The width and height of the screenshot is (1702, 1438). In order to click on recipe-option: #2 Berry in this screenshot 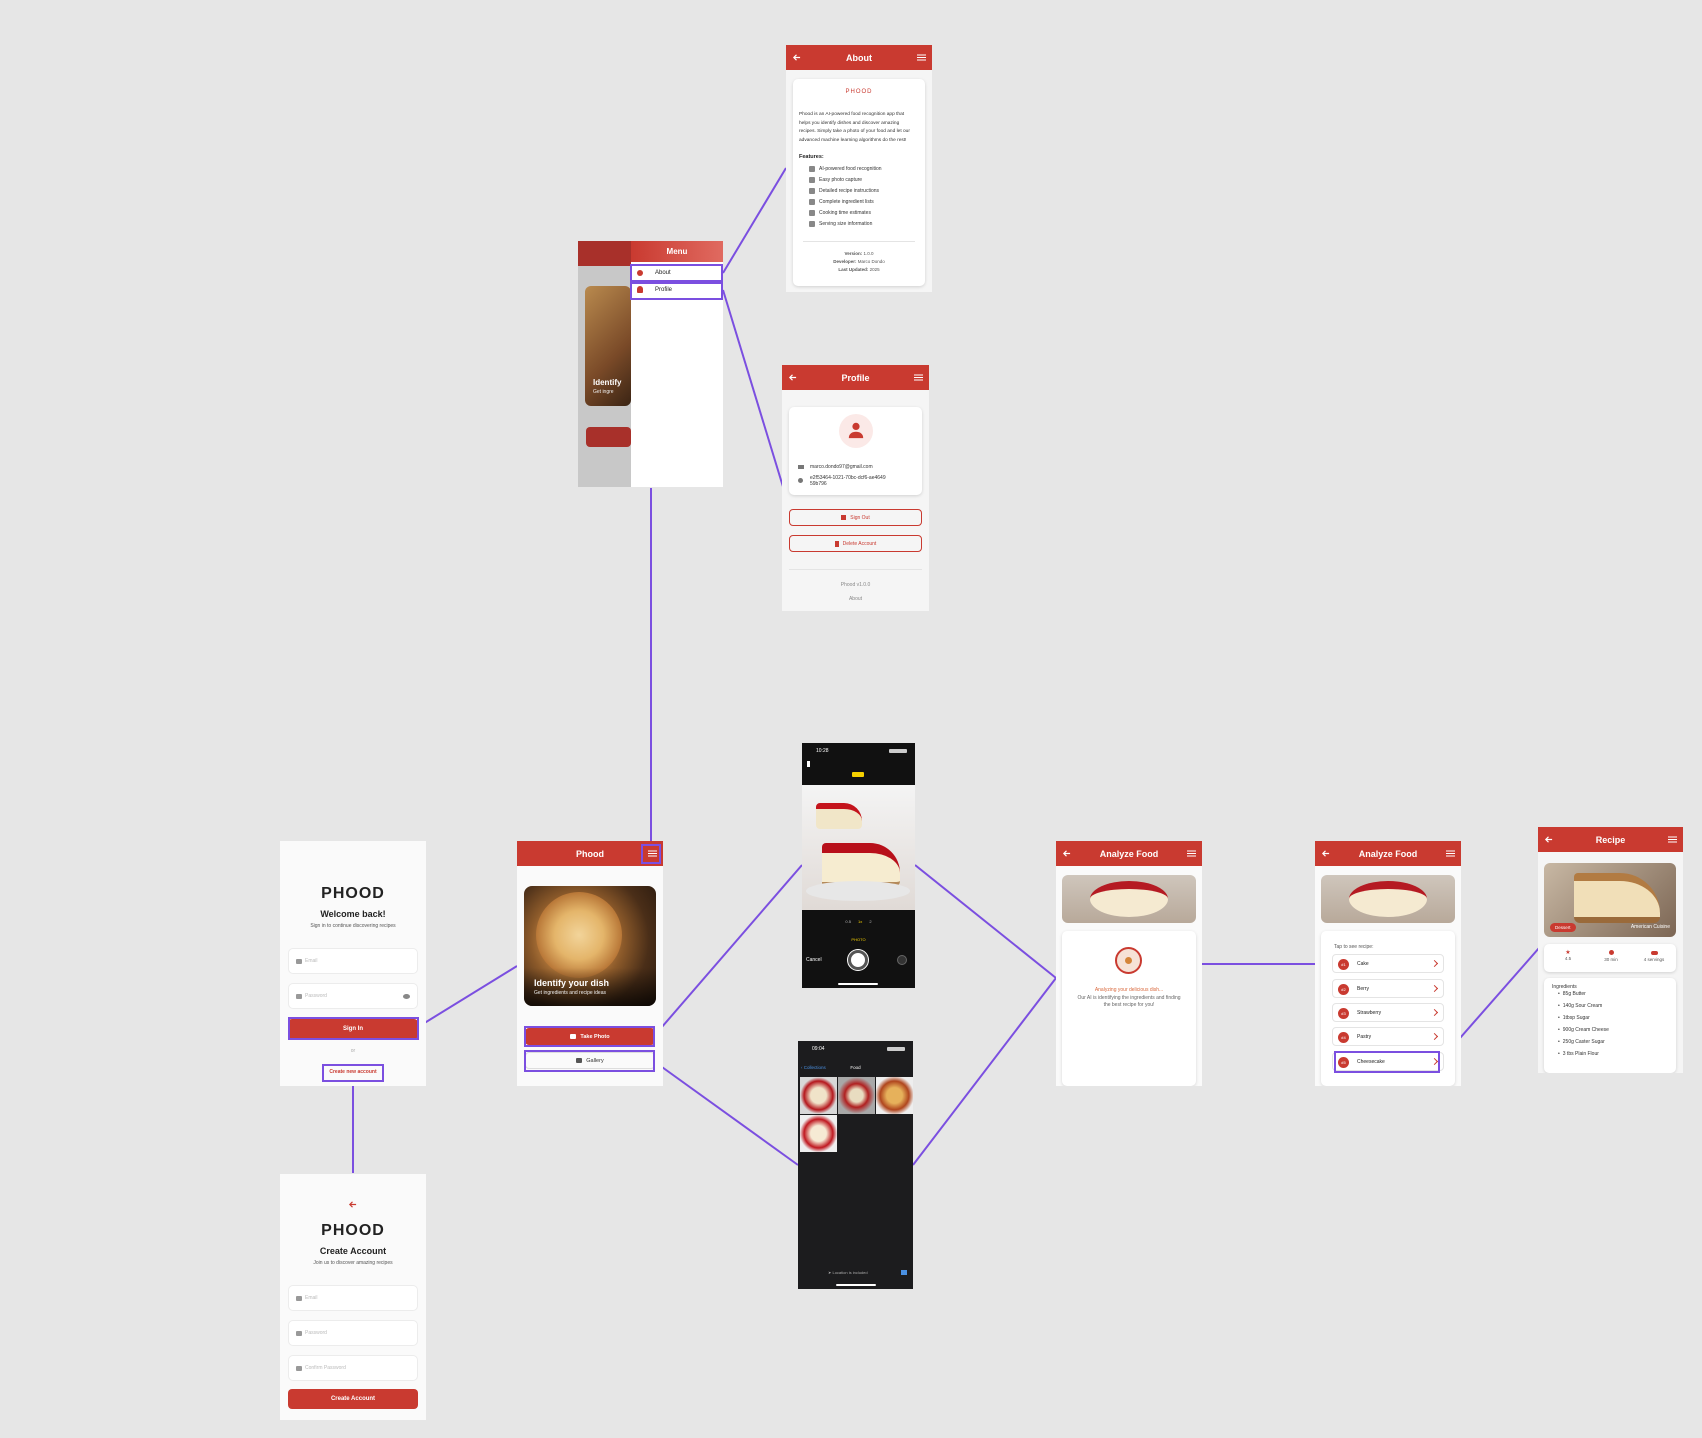, I will do `click(1388, 988)`.